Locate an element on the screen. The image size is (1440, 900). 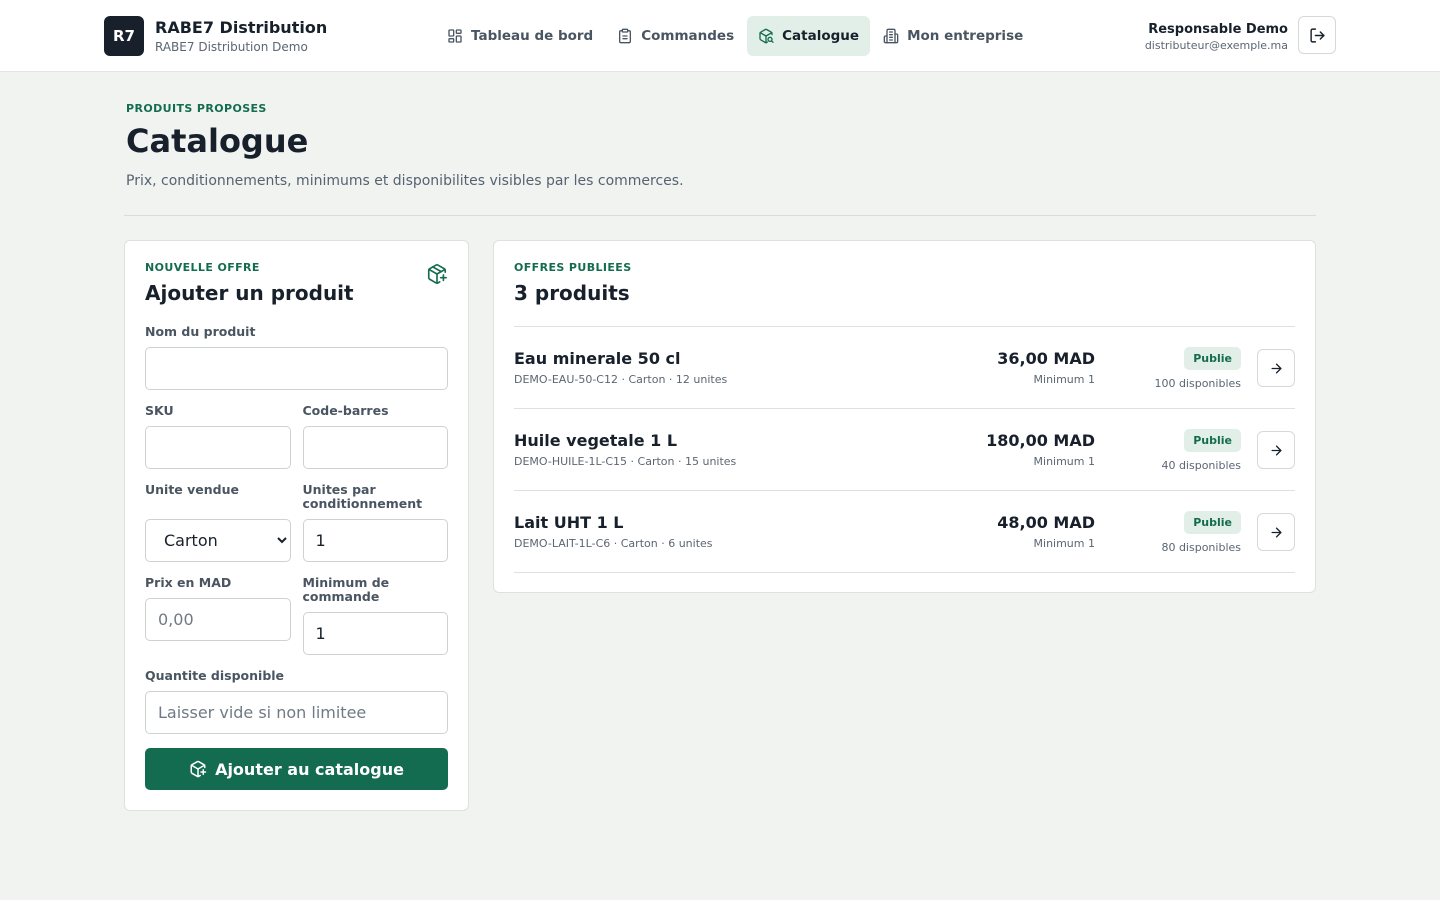
min-order-label: Minimum de commande is located at coordinates (346, 589).